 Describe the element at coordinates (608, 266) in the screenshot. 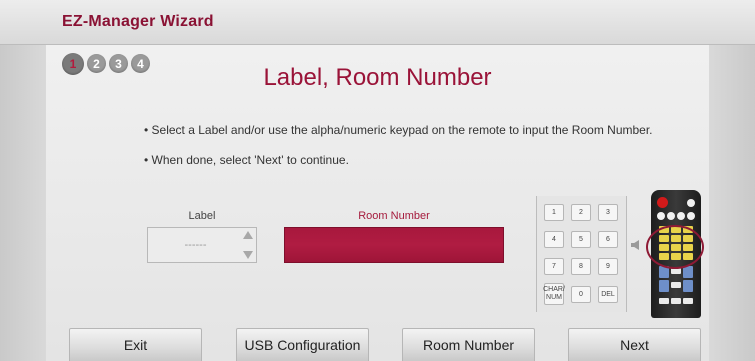

I see `key-9: 9` at that location.